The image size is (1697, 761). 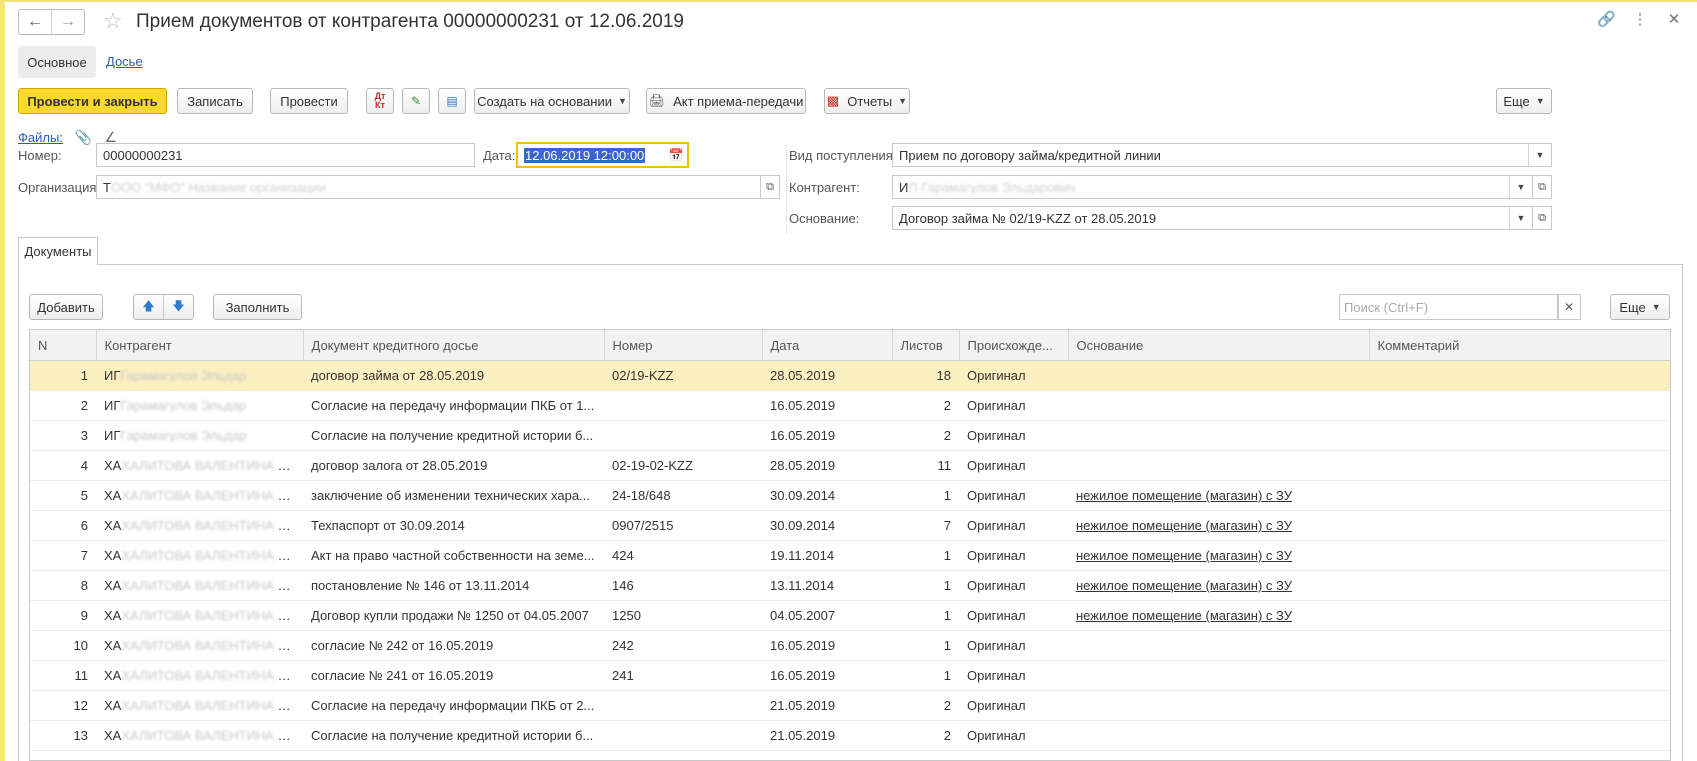 What do you see at coordinates (148, 307) in the screenshot?
I see `move-up-icon: 🡅` at bounding box center [148, 307].